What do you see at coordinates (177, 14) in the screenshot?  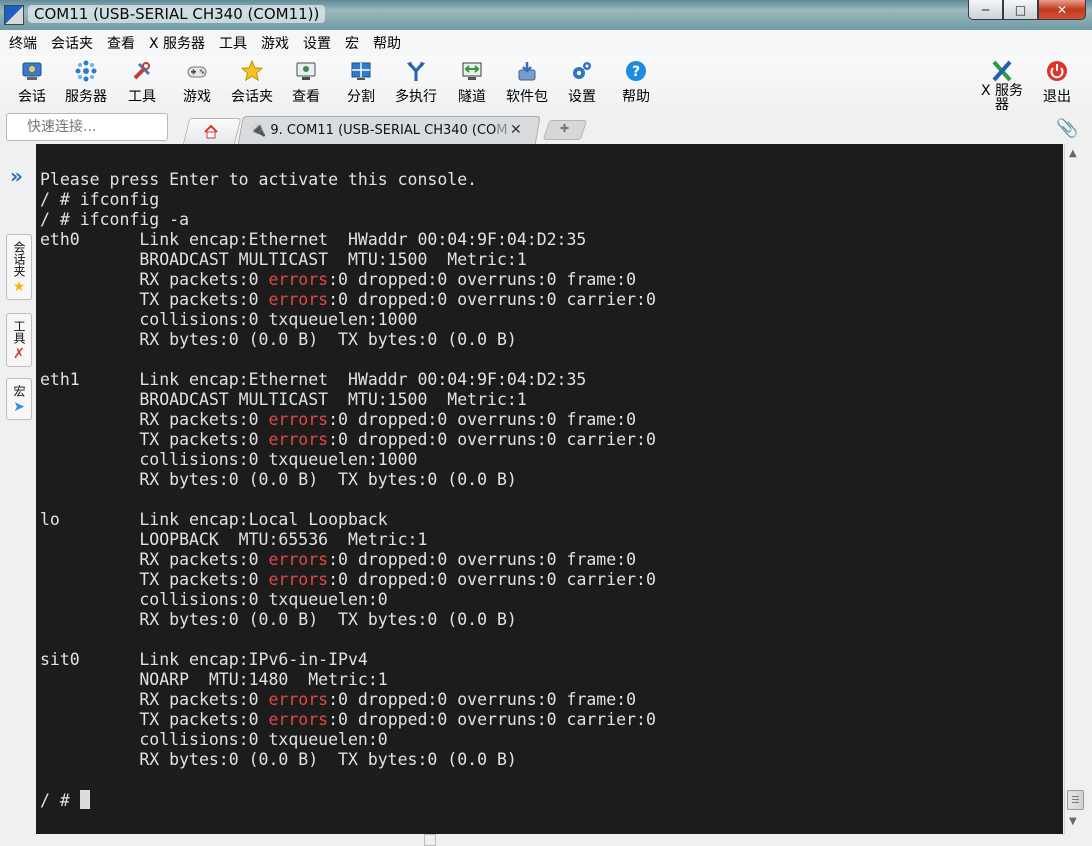 I see `window-title: COM11 (USB-SERIAL CH340 (COM11))` at bounding box center [177, 14].